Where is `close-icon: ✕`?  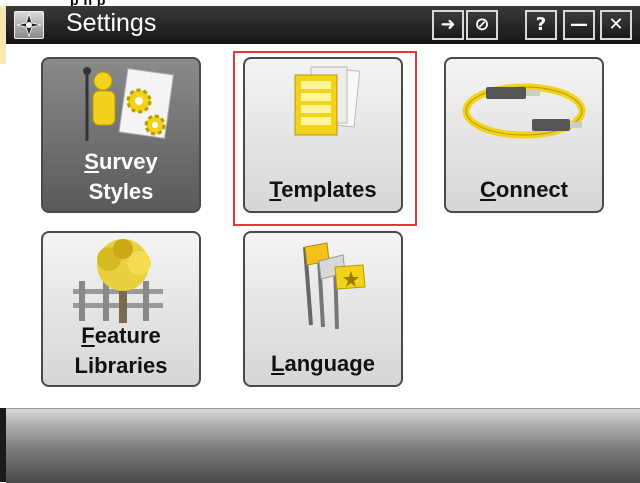
close-icon: ✕ is located at coordinates (616, 24).